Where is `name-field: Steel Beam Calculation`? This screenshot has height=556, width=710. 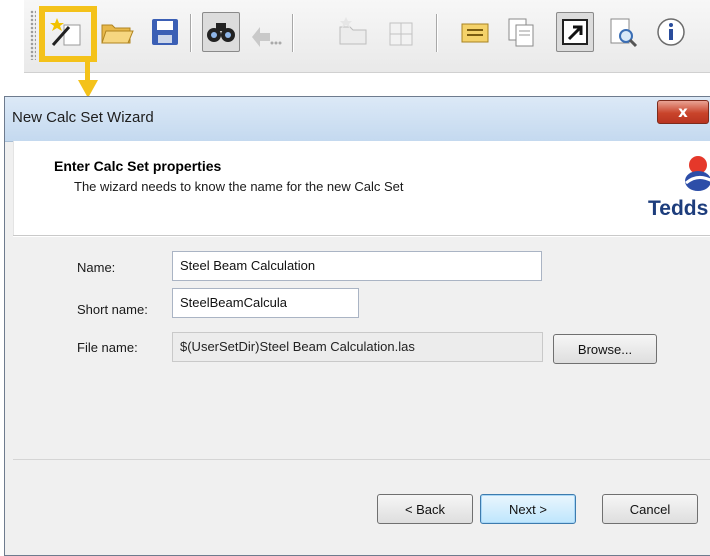
name-field: Steel Beam Calculation is located at coordinates (357, 266).